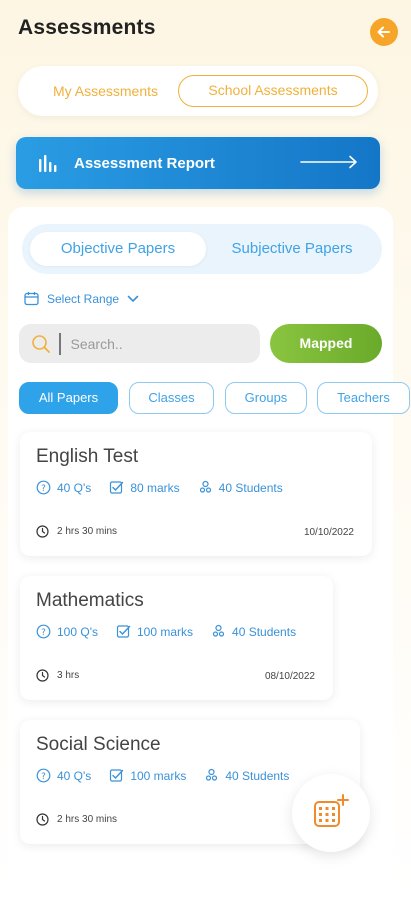  I want to click on arrow-left-icon, so click(383, 32).